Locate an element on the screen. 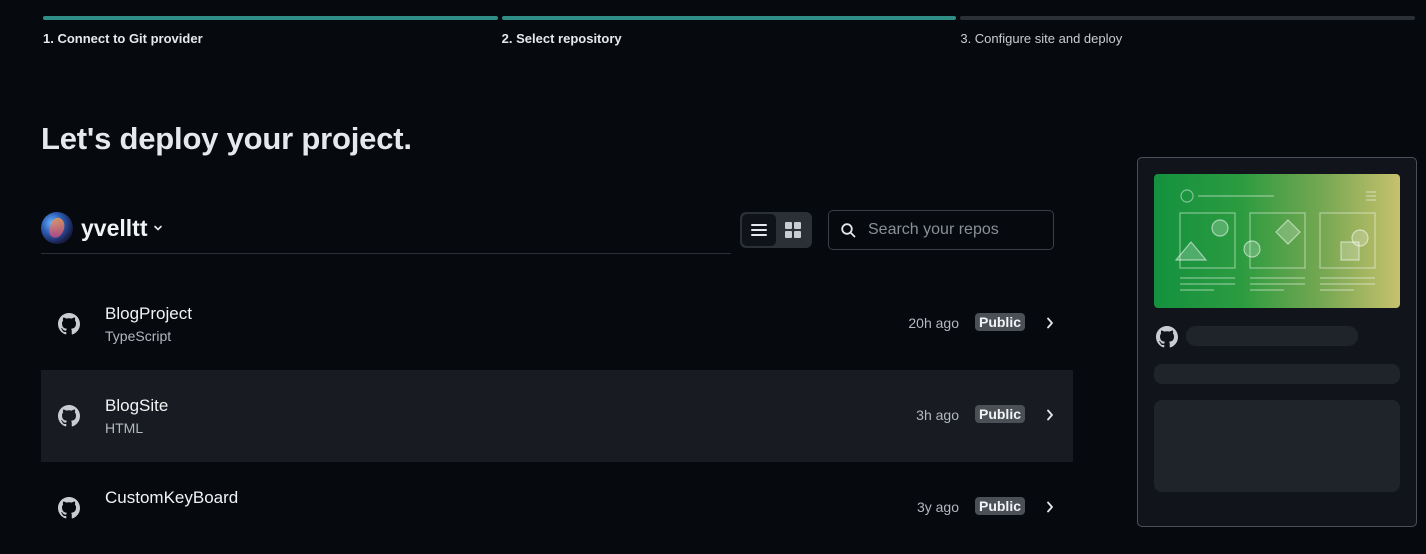  divider is located at coordinates (386, 253).